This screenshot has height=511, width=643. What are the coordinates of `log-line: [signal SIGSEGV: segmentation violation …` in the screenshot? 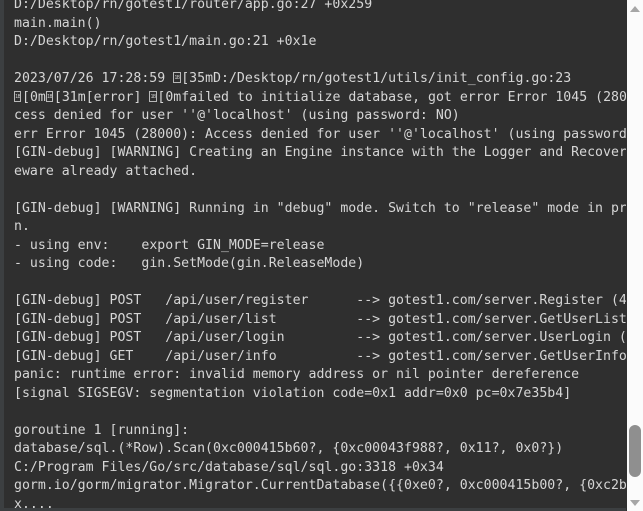 It's located at (293, 393).